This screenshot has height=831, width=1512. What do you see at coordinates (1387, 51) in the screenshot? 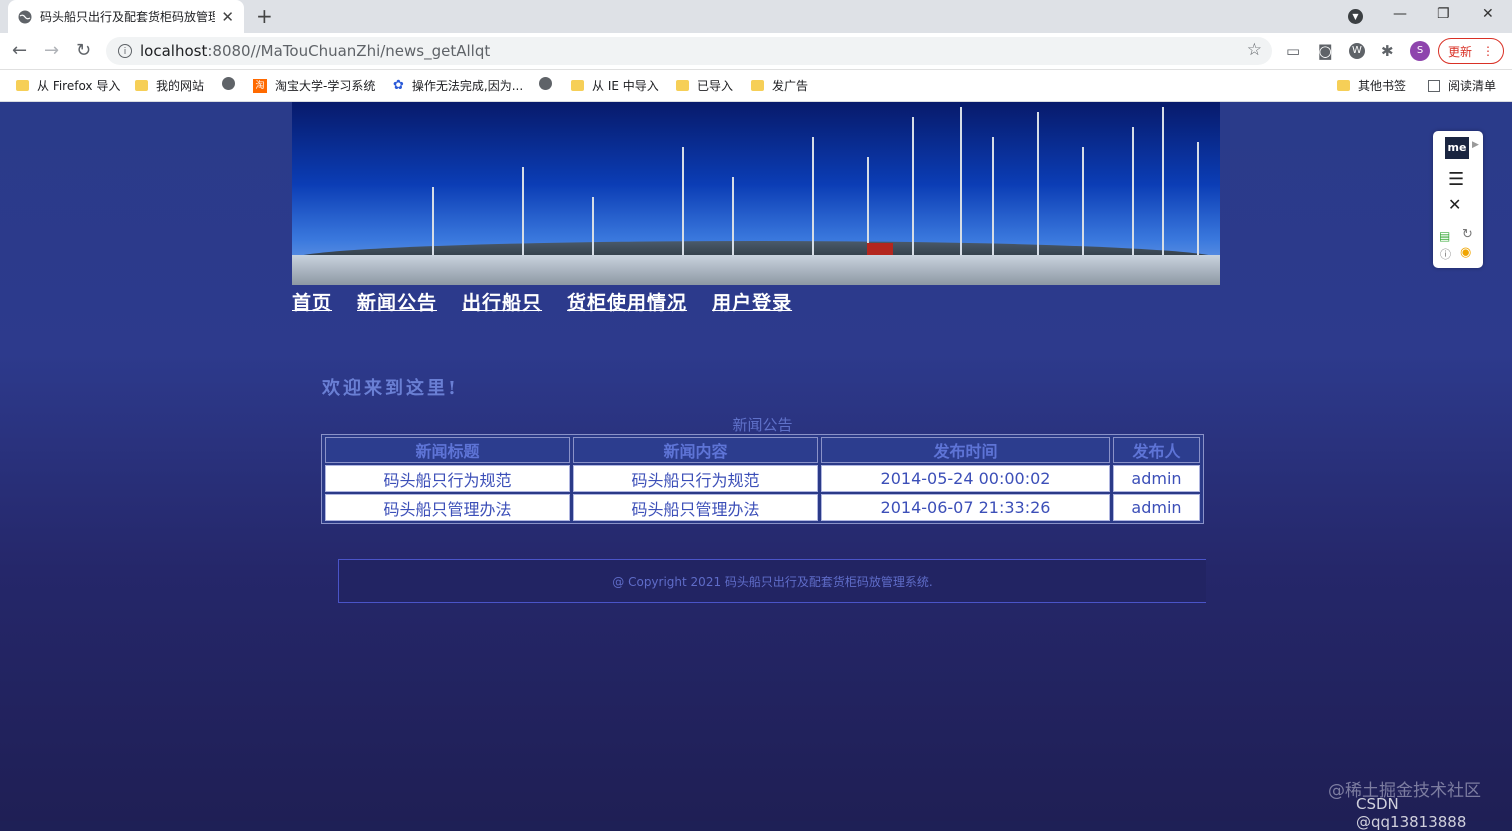
I see `extensions-puzzle-icon: ✱` at bounding box center [1387, 51].